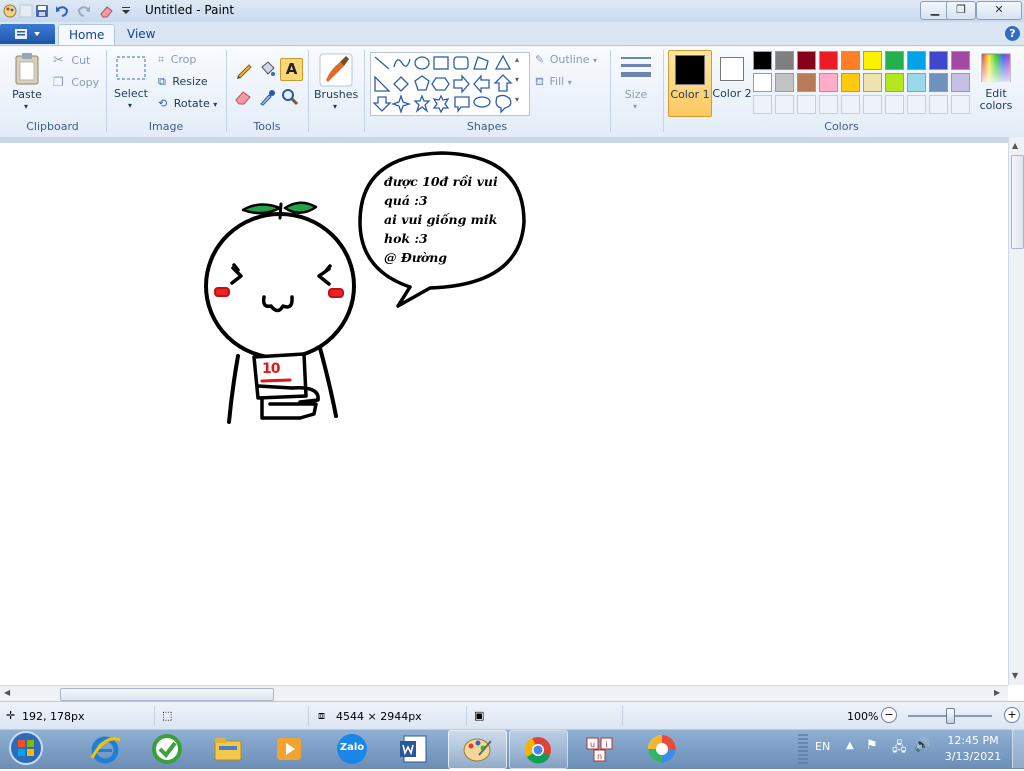 The width and height of the screenshot is (1024, 771). What do you see at coordinates (244, 70) in the screenshot?
I see `pencil-tool` at bounding box center [244, 70].